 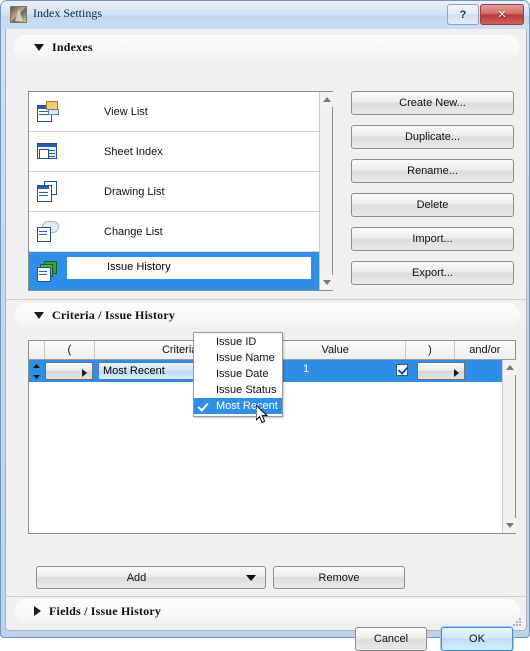 What do you see at coordinates (402, 370) in the screenshot?
I see `value-checkbox` at bounding box center [402, 370].